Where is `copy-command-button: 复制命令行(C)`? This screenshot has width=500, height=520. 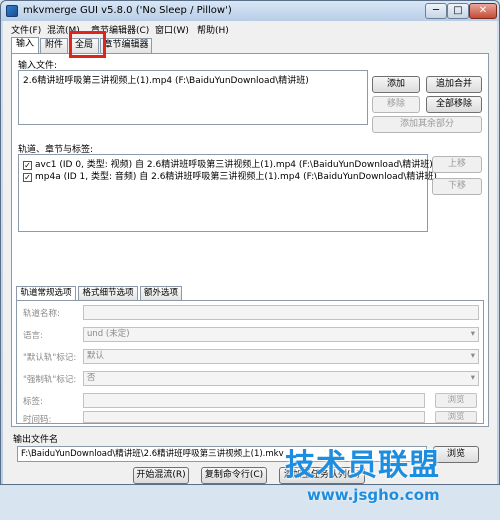
copy-command-button: 复制命令行(C) is located at coordinates (234, 475).